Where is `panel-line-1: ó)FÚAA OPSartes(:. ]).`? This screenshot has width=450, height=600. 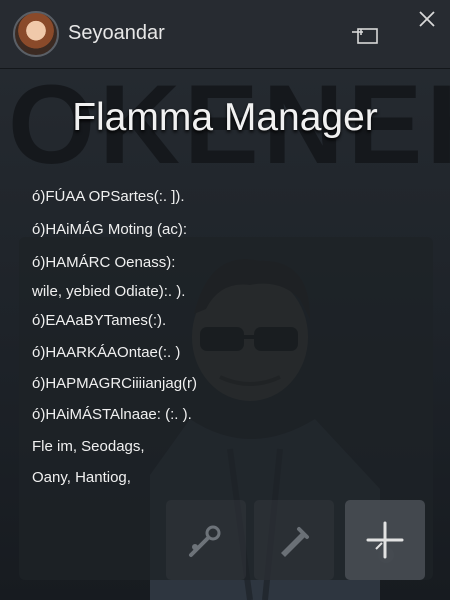 panel-line-1: ó)FÚAA OPSartes(:. ]). is located at coordinates (108, 196).